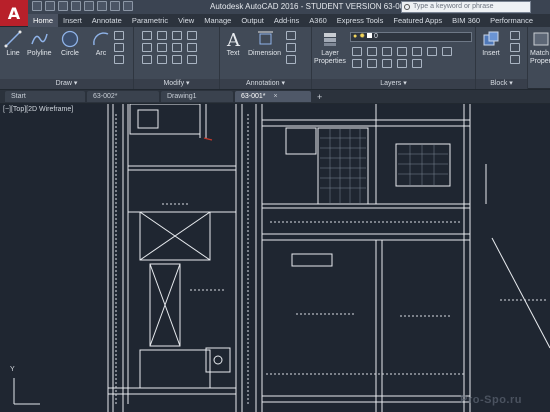 This screenshot has height=412, width=550. I want to click on markup-icon, so click(291, 59).